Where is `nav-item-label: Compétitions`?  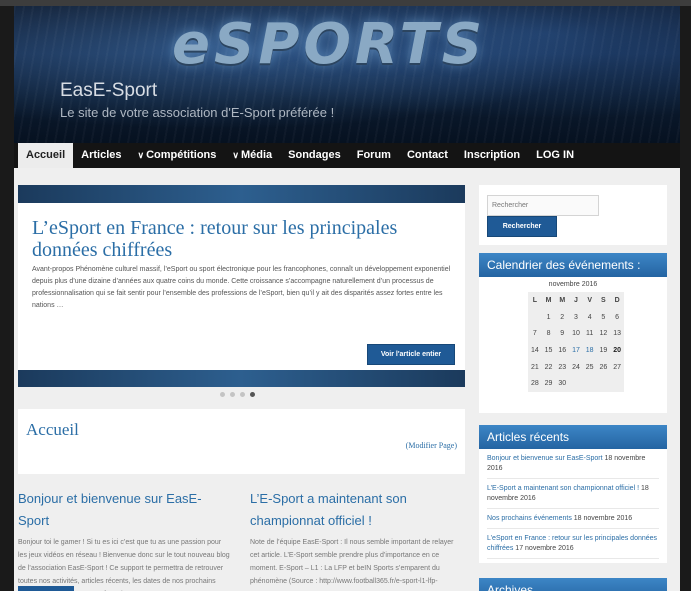 nav-item-label: Compétitions is located at coordinates (181, 155).